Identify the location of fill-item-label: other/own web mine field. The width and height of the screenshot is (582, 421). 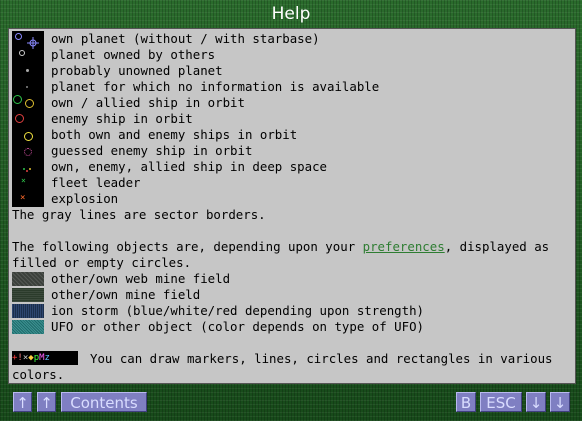
(141, 278).